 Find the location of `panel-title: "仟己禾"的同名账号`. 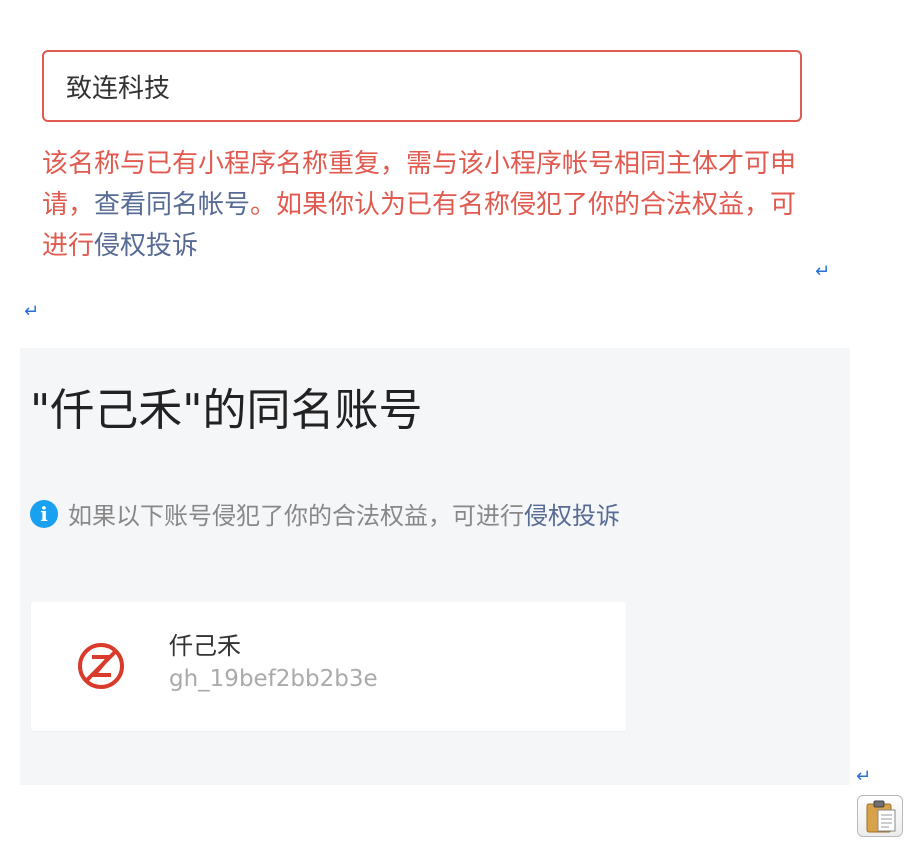

panel-title: "仟己禾"的同名账号 is located at coordinates (226, 410).